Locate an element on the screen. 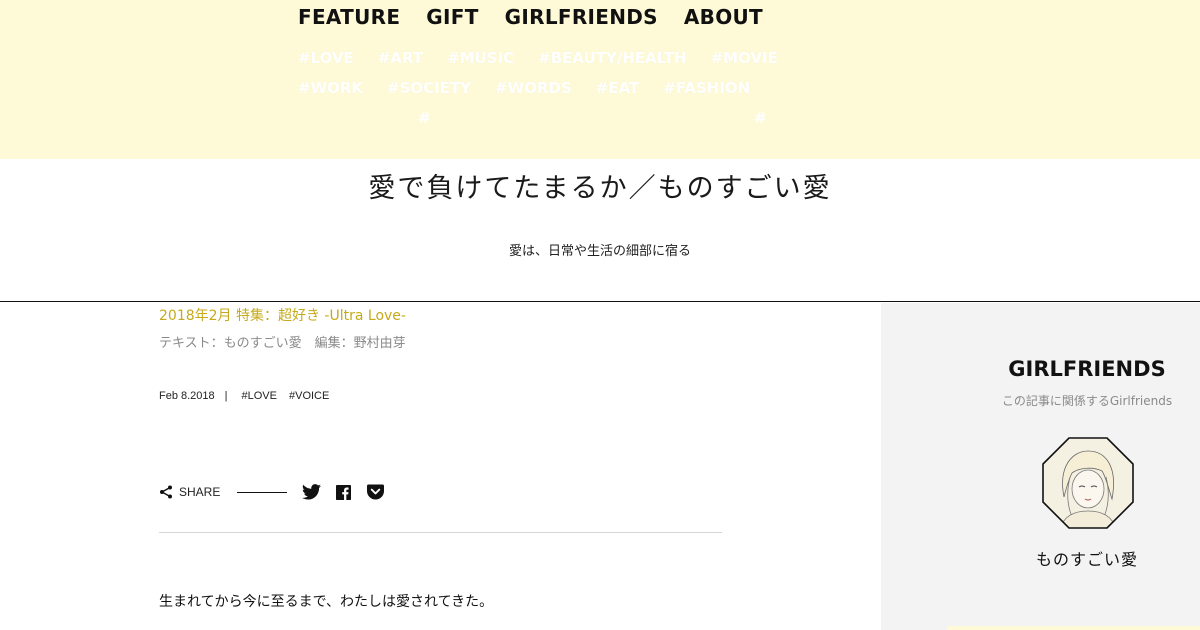  pocket-icon is located at coordinates (375, 492).